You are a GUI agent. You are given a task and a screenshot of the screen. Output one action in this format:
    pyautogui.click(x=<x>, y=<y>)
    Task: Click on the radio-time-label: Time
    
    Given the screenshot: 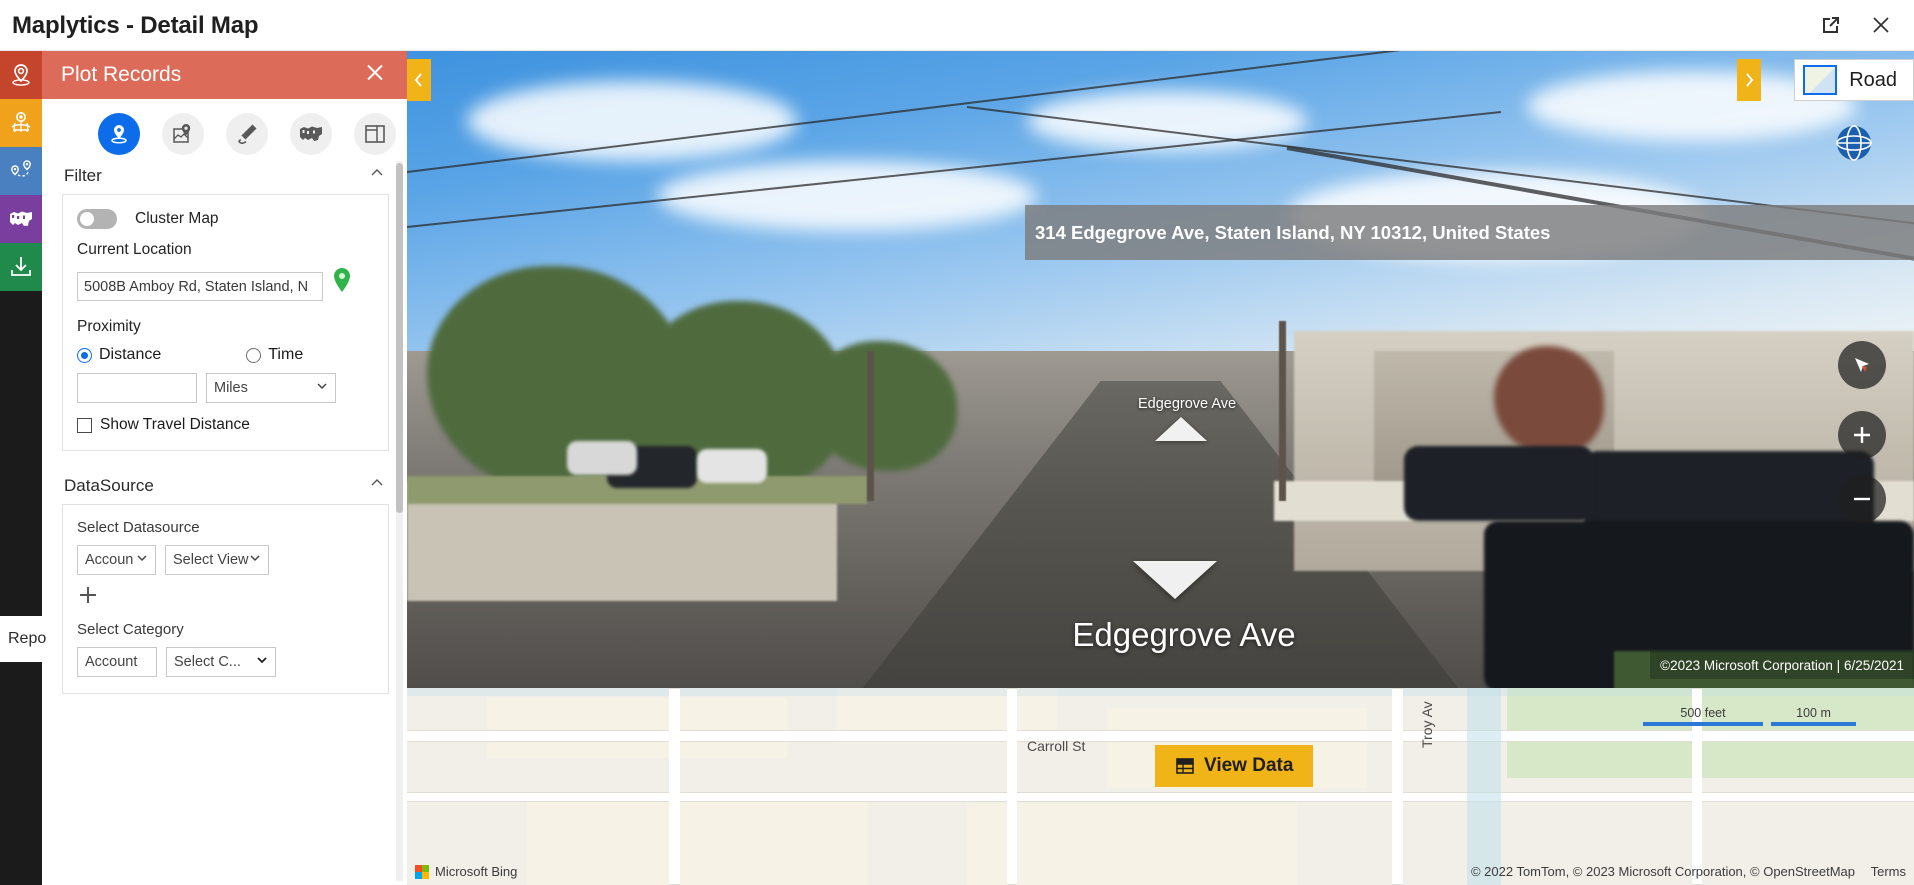 What is the action you would take?
    pyautogui.click(x=286, y=354)
    